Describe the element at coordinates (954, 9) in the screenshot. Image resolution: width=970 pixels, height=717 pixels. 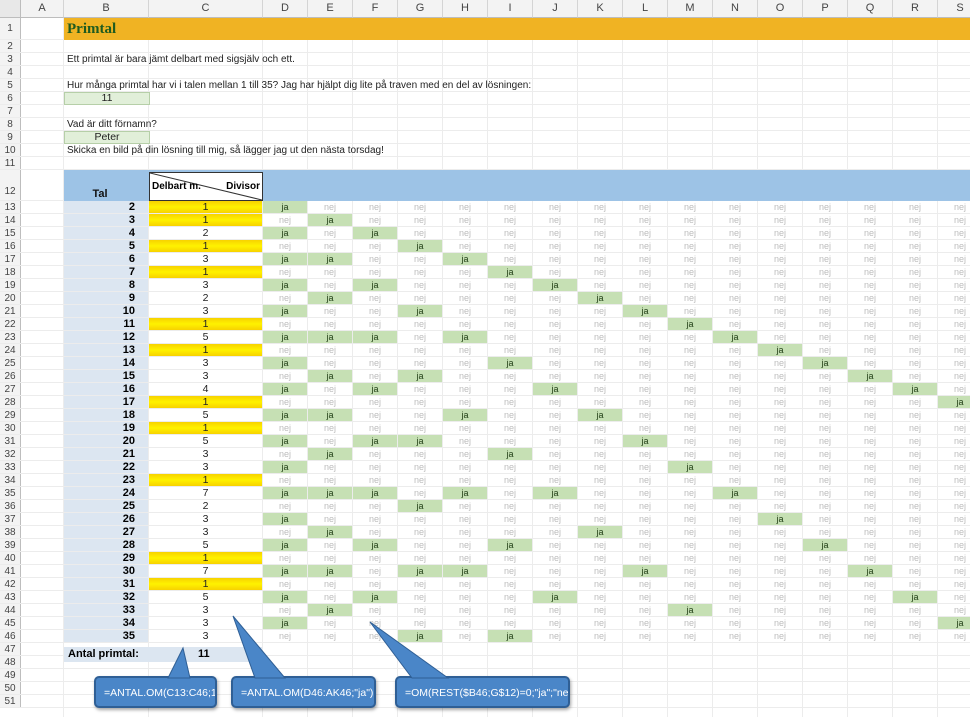
I see `column-header-s: S` at that location.